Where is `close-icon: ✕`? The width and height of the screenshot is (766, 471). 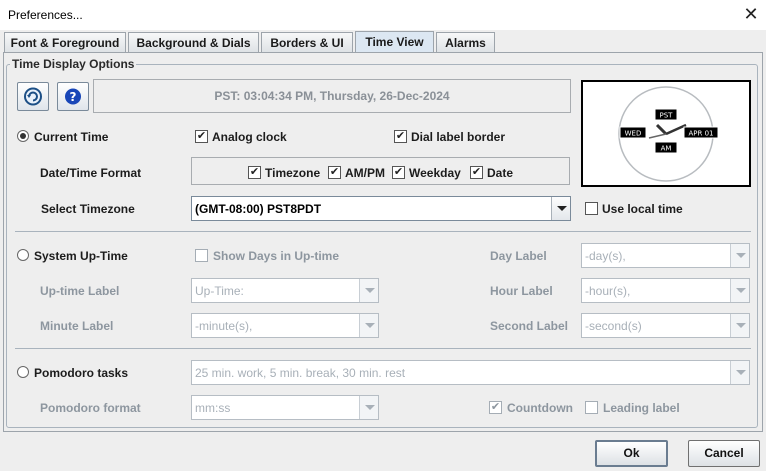
close-icon: ✕ is located at coordinates (751, 14).